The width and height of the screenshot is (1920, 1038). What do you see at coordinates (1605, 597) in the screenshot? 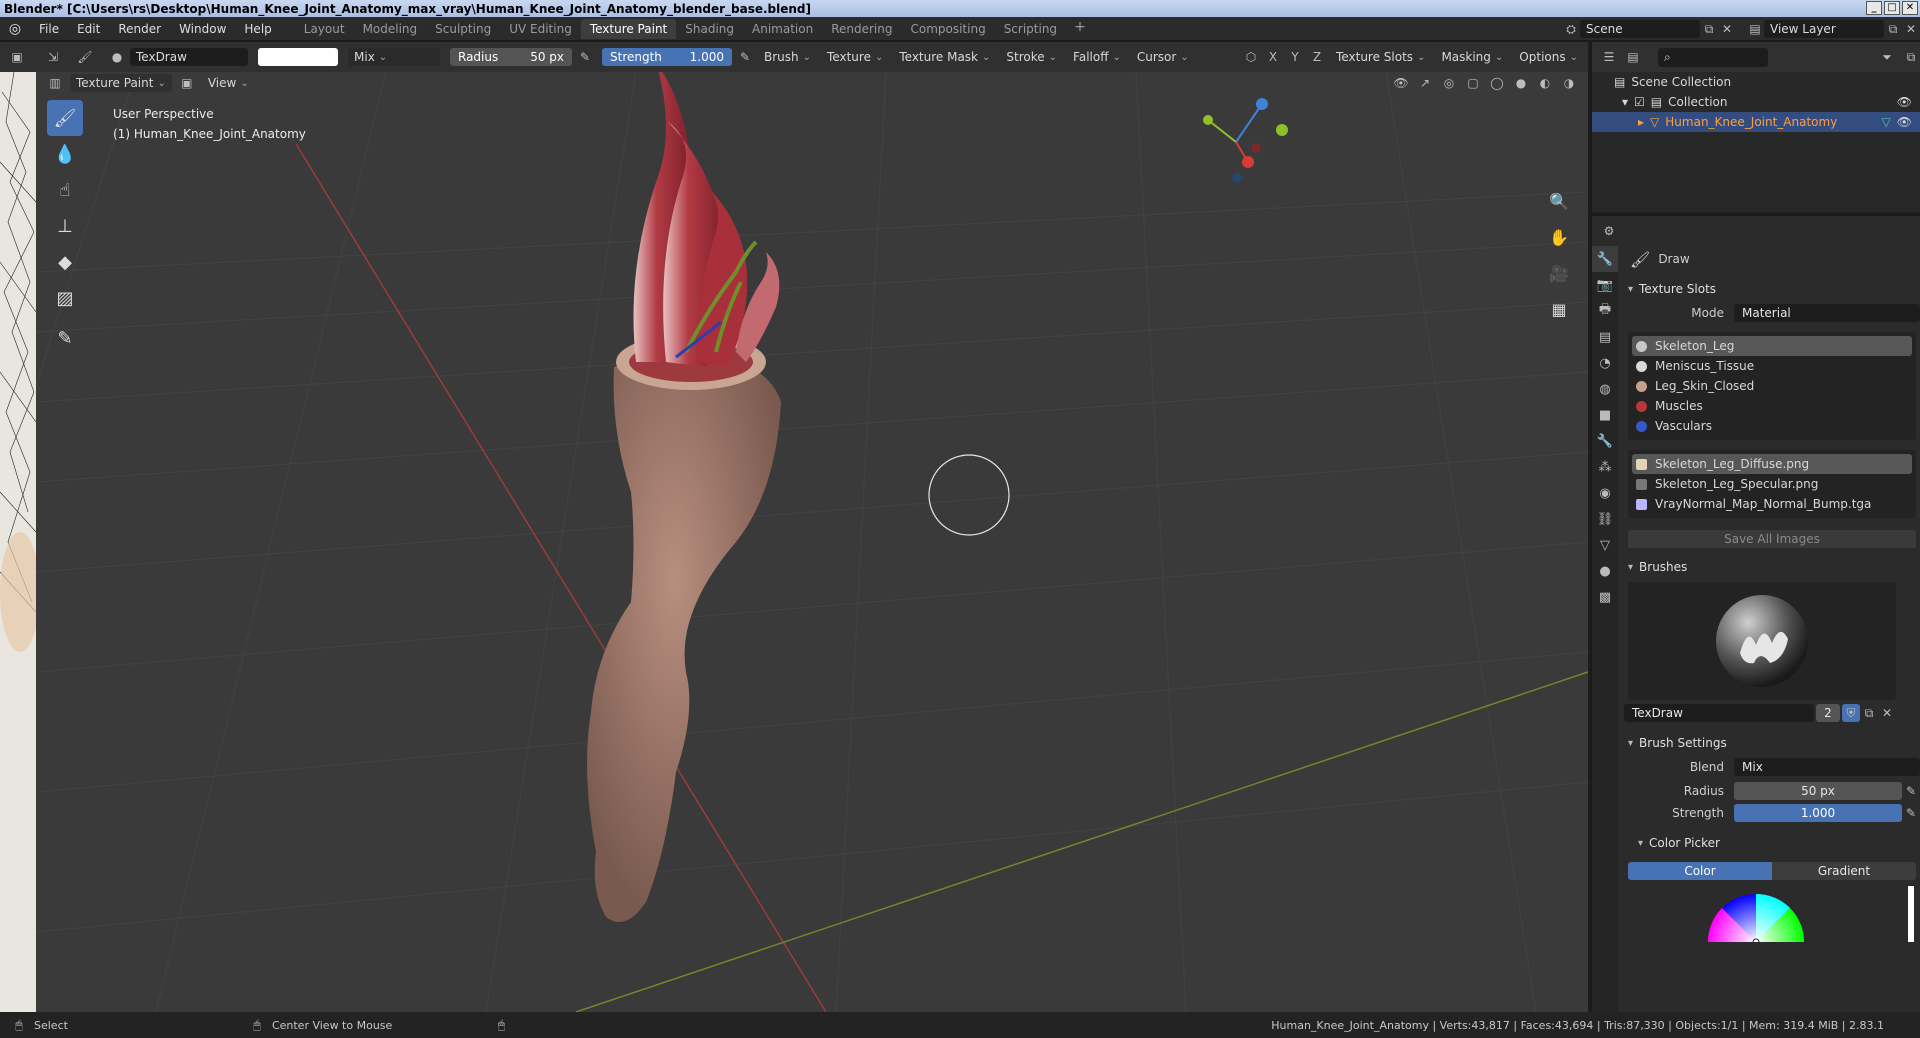
I see `texture-tab-icon: ▩` at bounding box center [1605, 597].